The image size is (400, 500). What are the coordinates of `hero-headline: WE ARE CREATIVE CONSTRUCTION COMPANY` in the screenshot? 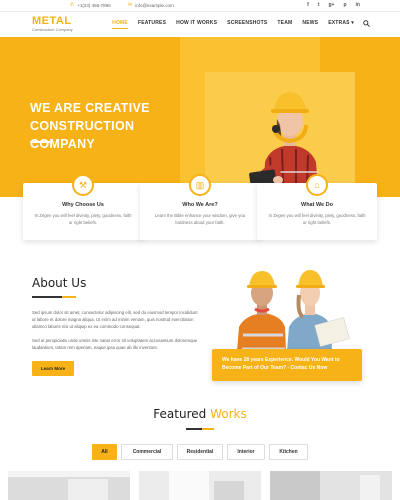 It's located at (115, 126).